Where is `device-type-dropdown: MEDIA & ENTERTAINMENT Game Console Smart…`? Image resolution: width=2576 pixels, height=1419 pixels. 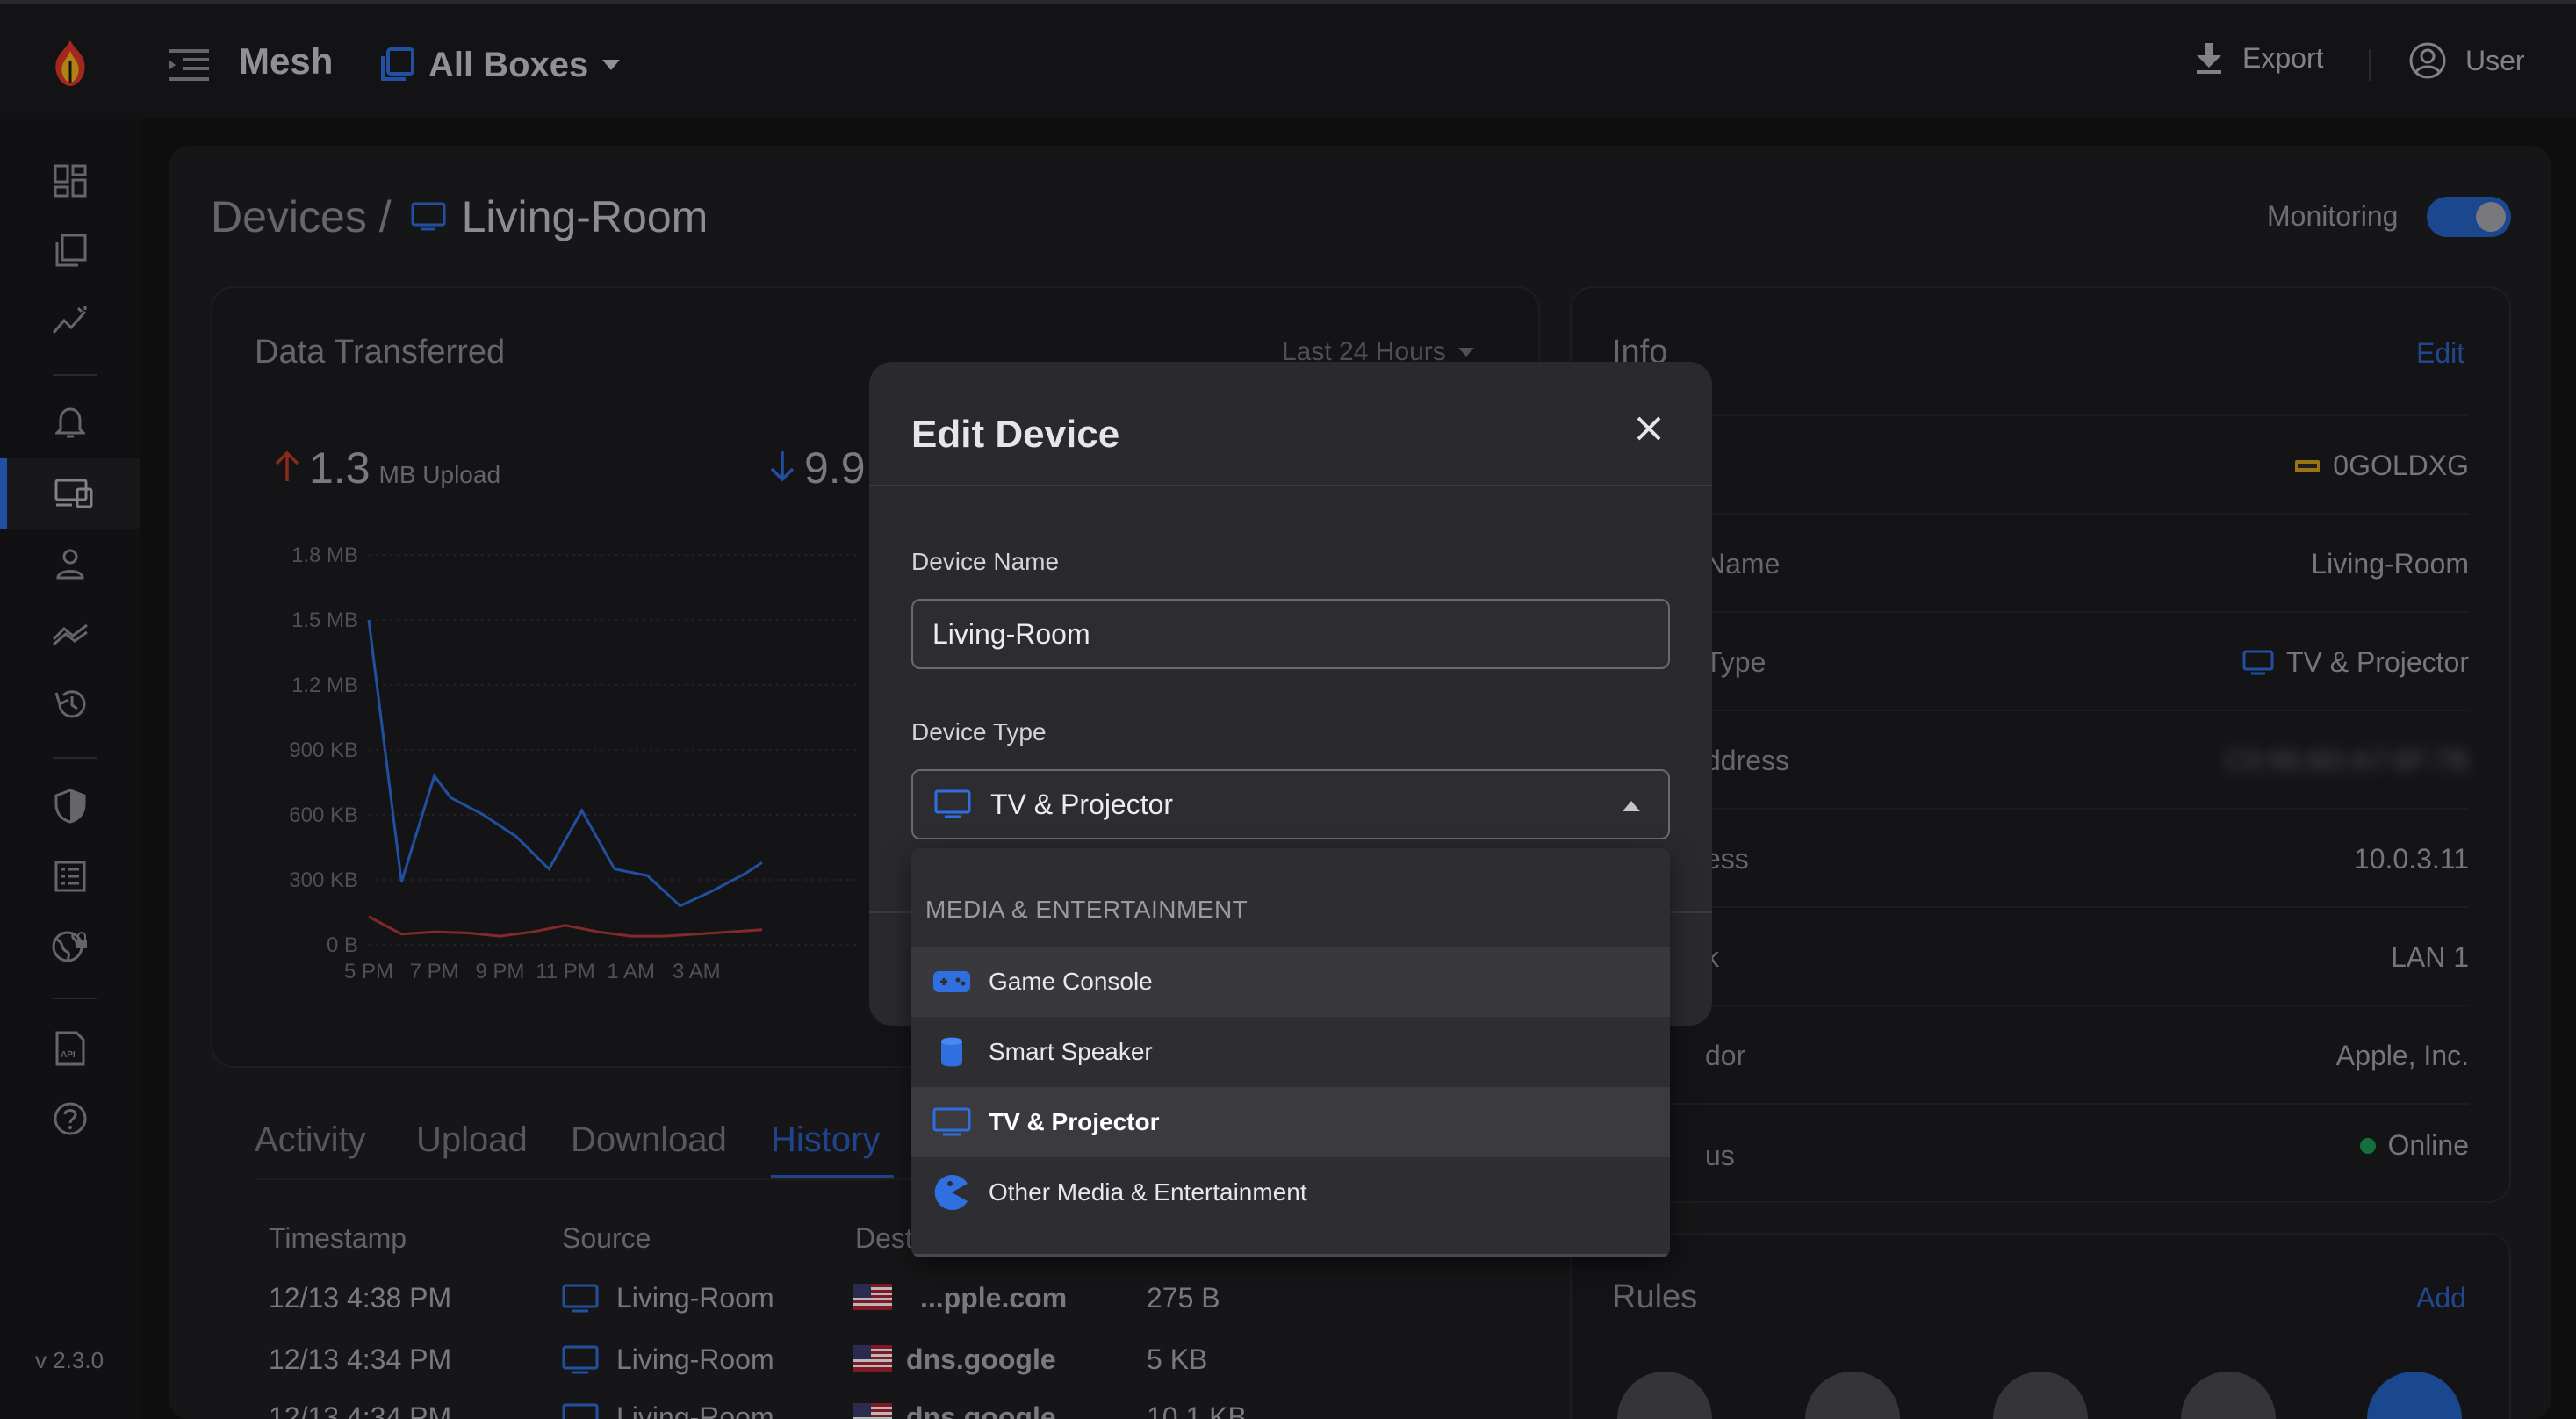
device-type-dropdown: MEDIA & ENTERTAINMENT Game Console Smart… is located at coordinates (1290, 1052).